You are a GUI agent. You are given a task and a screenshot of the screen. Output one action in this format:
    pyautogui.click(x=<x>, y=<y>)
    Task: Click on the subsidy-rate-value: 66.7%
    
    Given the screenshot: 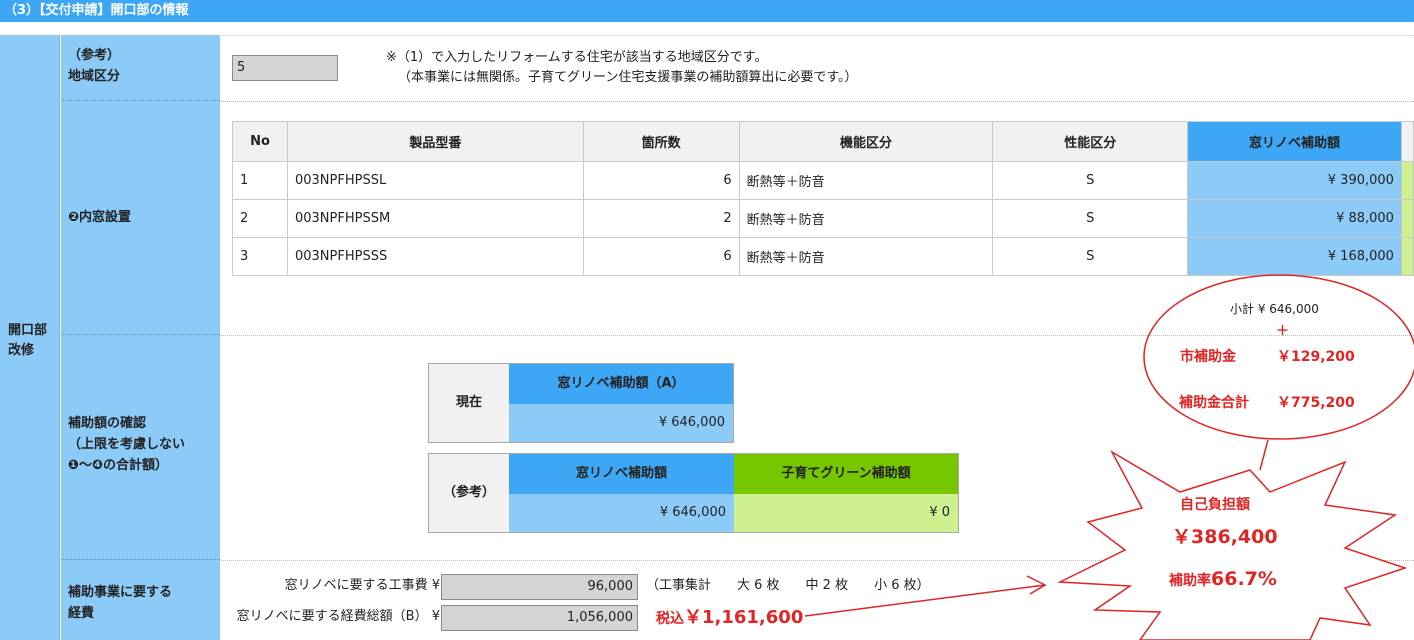 What is the action you would take?
    pyautogui.click(x=1244, y=579)
    